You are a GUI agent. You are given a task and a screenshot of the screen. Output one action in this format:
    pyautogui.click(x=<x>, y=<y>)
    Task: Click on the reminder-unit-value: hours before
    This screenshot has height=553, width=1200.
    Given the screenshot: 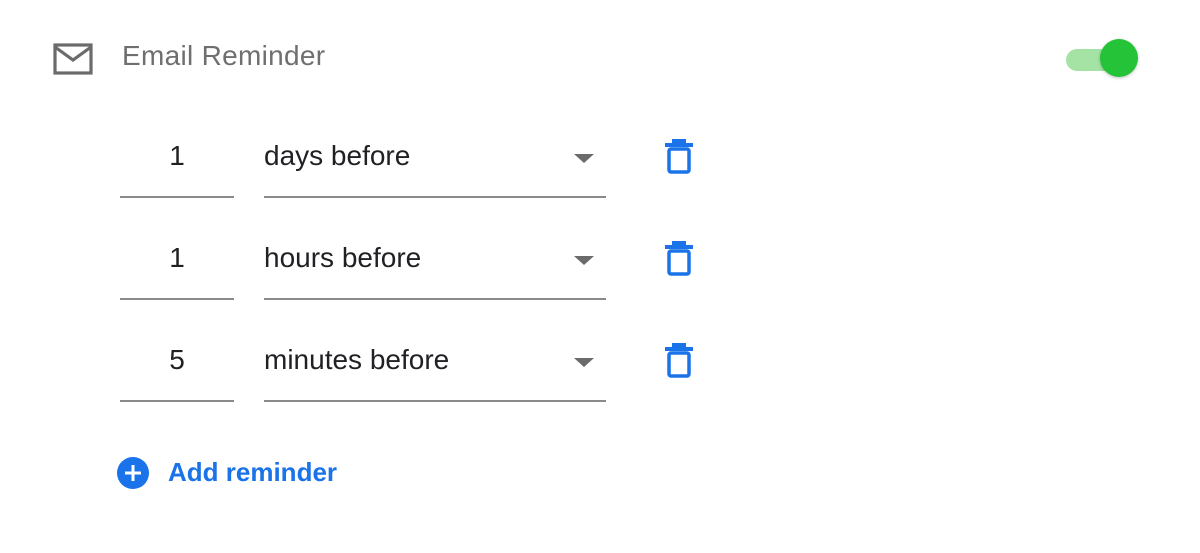 What is the action you would take?
    pyautogui.click(x=343, y=257)
    